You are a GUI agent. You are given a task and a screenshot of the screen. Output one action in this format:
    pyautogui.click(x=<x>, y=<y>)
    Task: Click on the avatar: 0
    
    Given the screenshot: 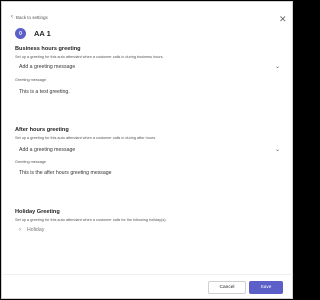 What is the action you would take?
    pyautogui.click(x=20, y=33)
    